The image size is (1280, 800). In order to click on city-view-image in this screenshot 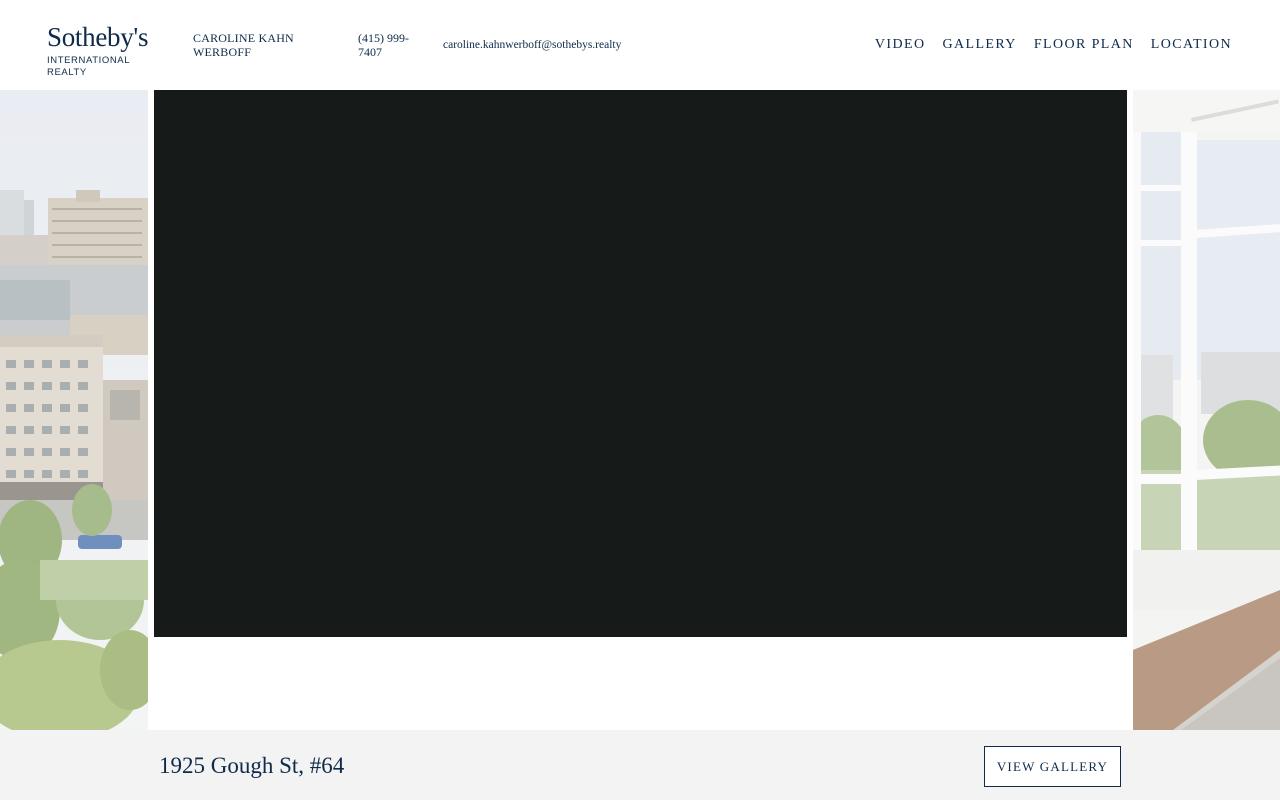, I will do `click(74, 410)`.